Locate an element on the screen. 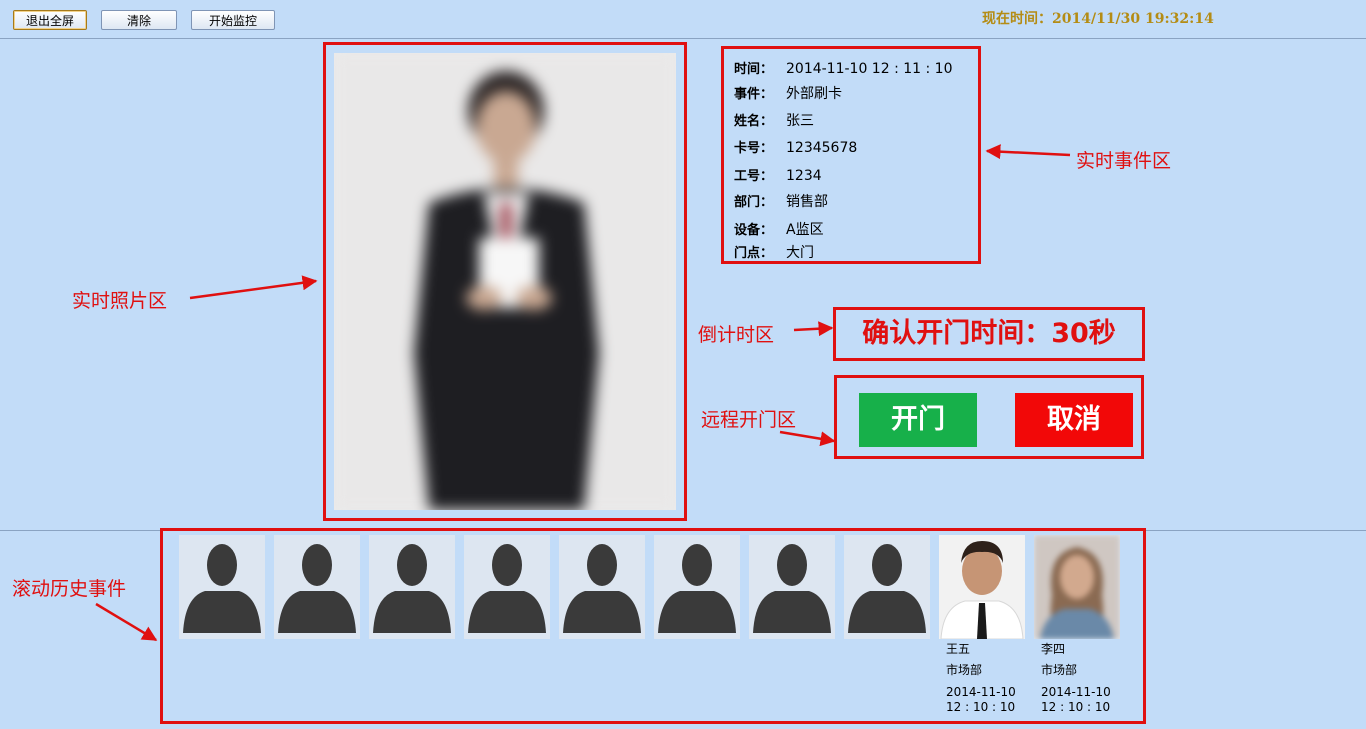  event-value: 销售部 is located at coordinates (807, 202).